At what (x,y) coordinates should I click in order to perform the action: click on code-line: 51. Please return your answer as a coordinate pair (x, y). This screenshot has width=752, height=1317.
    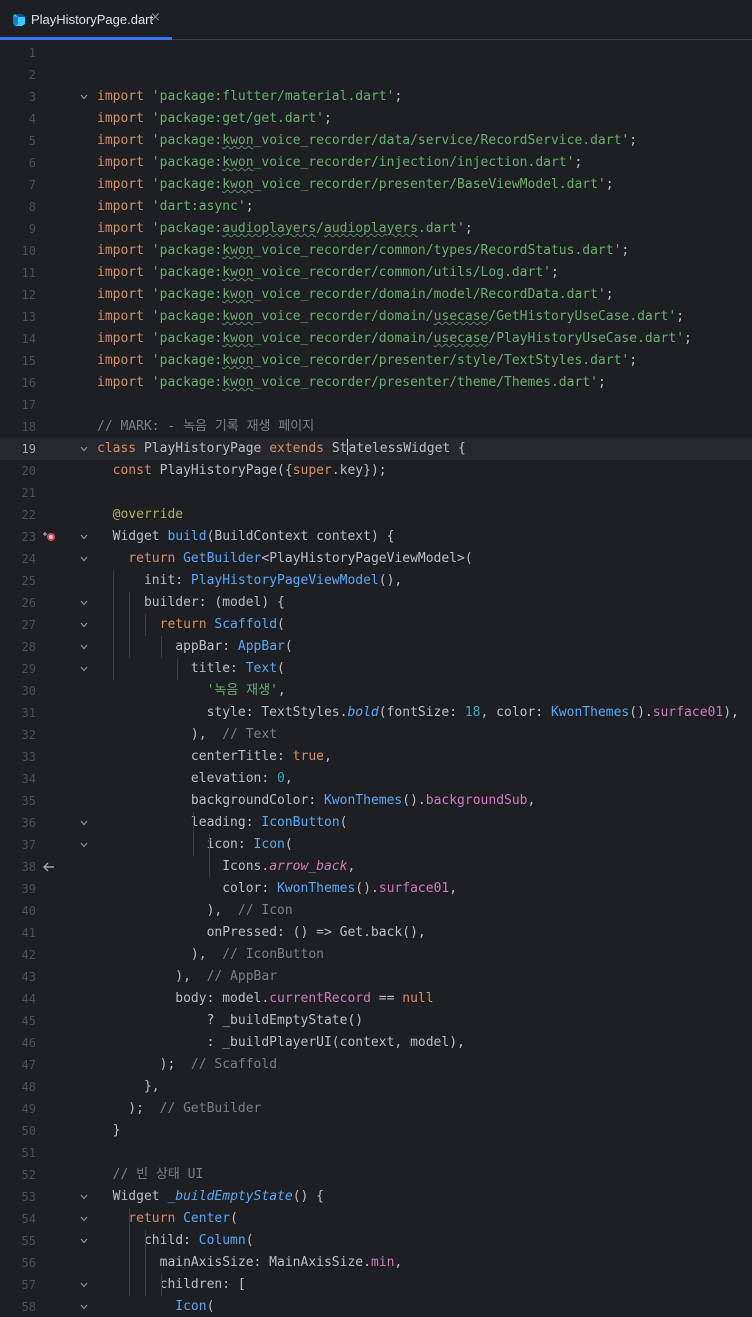
    Looking at the image, I should click on (376, 1153).